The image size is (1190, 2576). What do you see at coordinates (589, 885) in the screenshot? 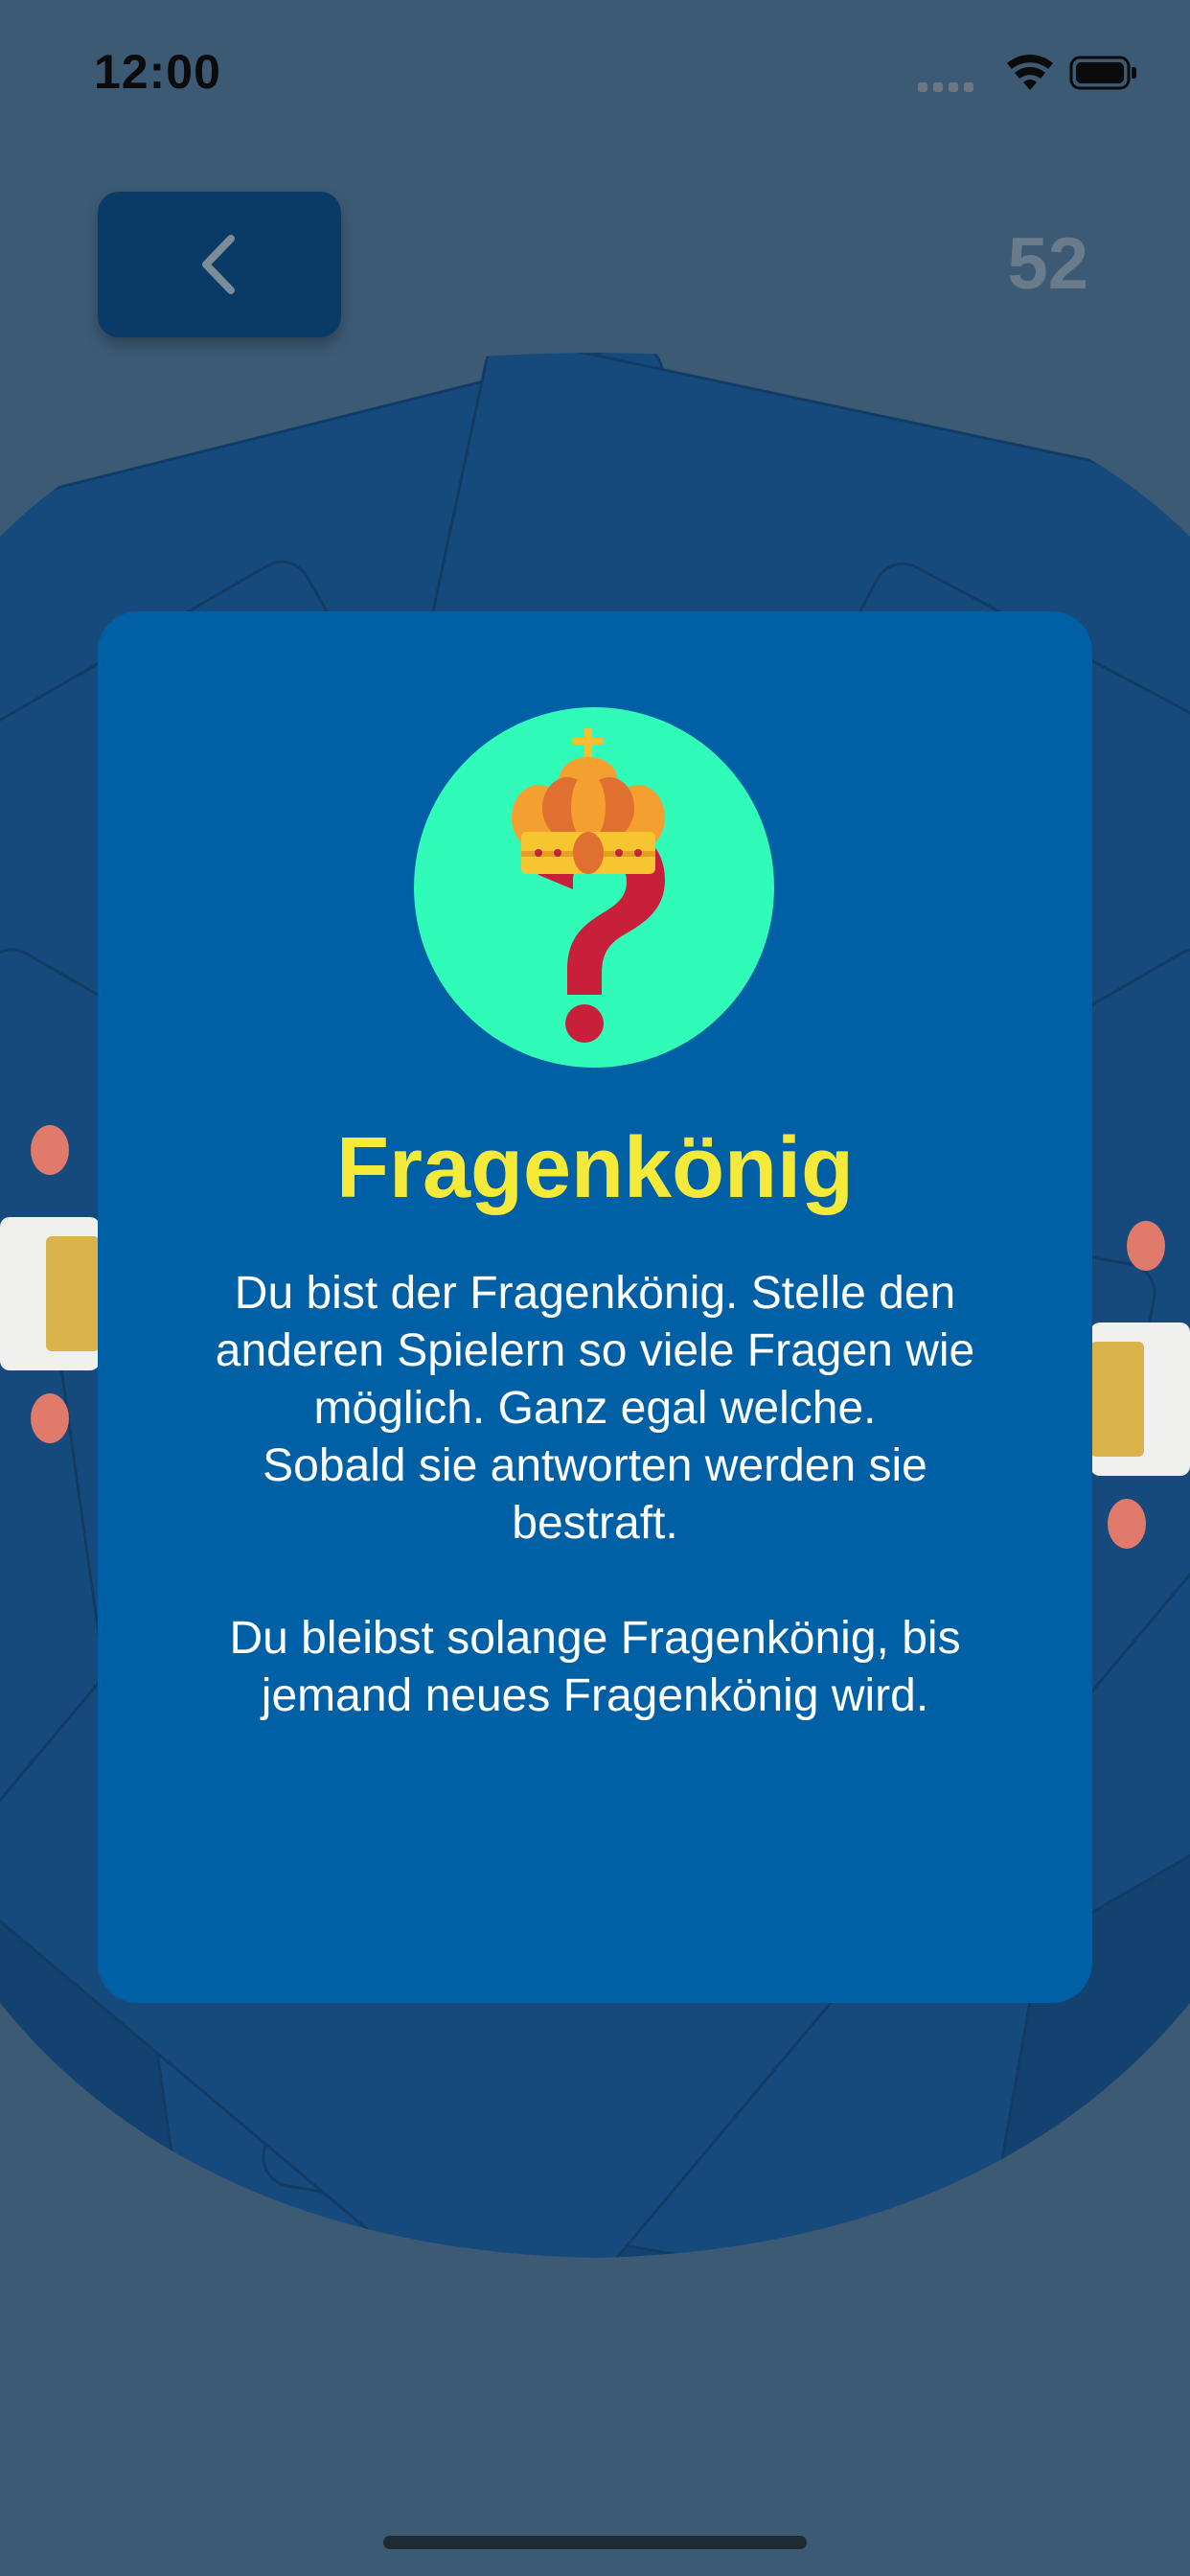
I see `crown-question-mark-icon` at bounding box center [589, 885].